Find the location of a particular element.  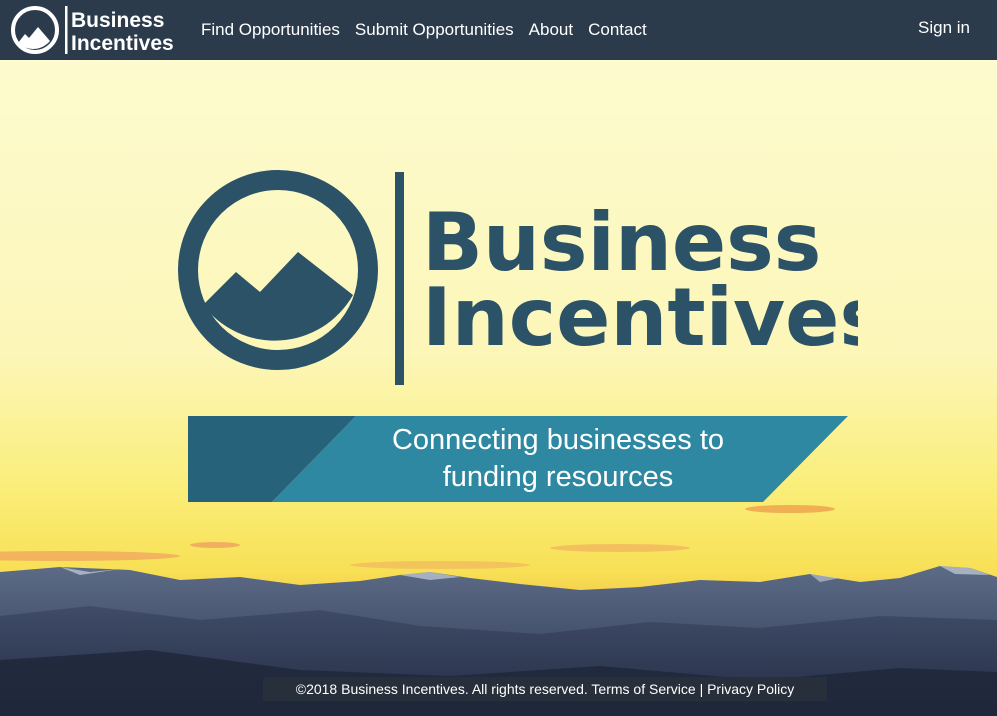

privacy-policy-link: Privacy Policy is located at coordinates (750, 689).